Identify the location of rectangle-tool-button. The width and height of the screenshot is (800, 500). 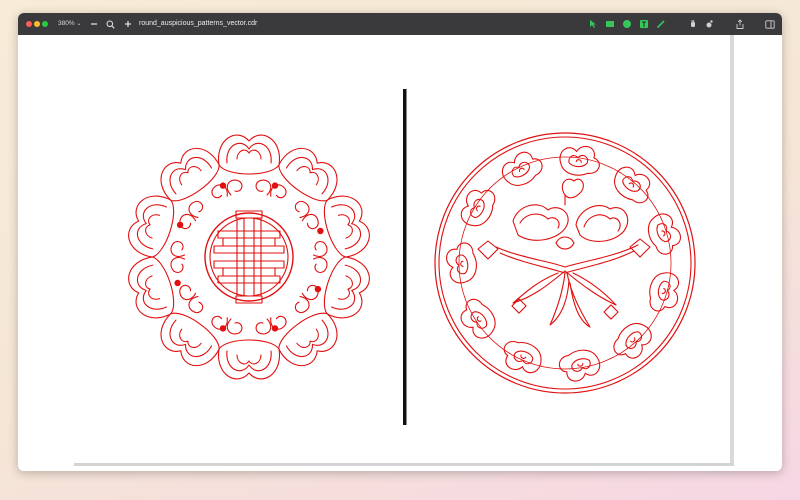
(610, 24).